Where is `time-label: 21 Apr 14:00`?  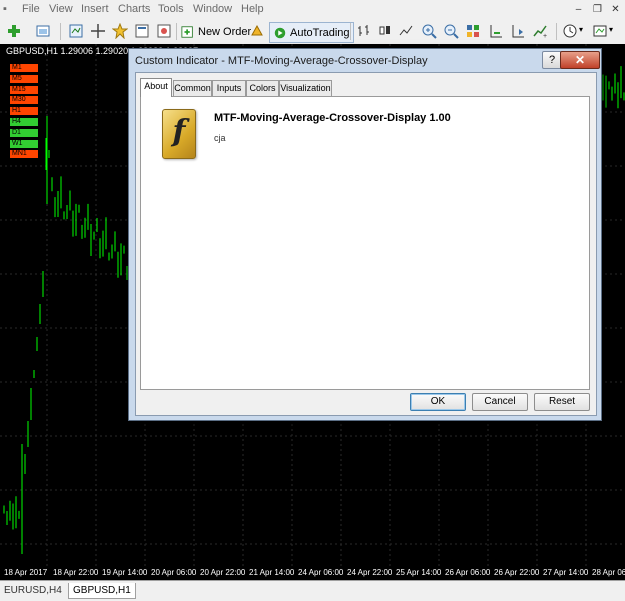 time-label: 21 Apr 14:00 is located at coordinates (272, 572).